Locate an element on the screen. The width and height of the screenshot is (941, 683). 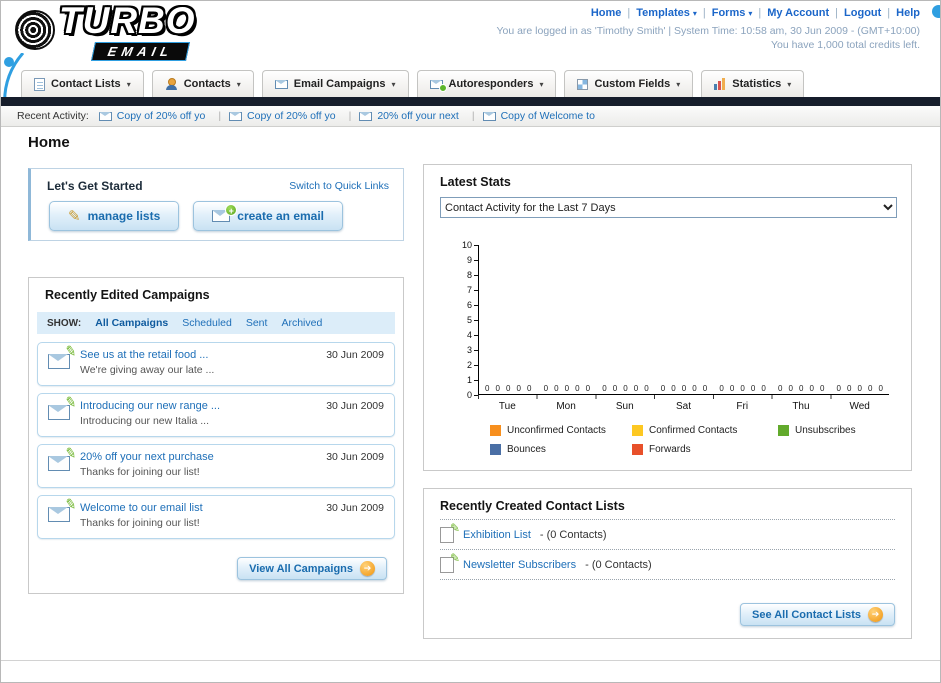
filter-sent: Sent is located at coordinates (257, 323).